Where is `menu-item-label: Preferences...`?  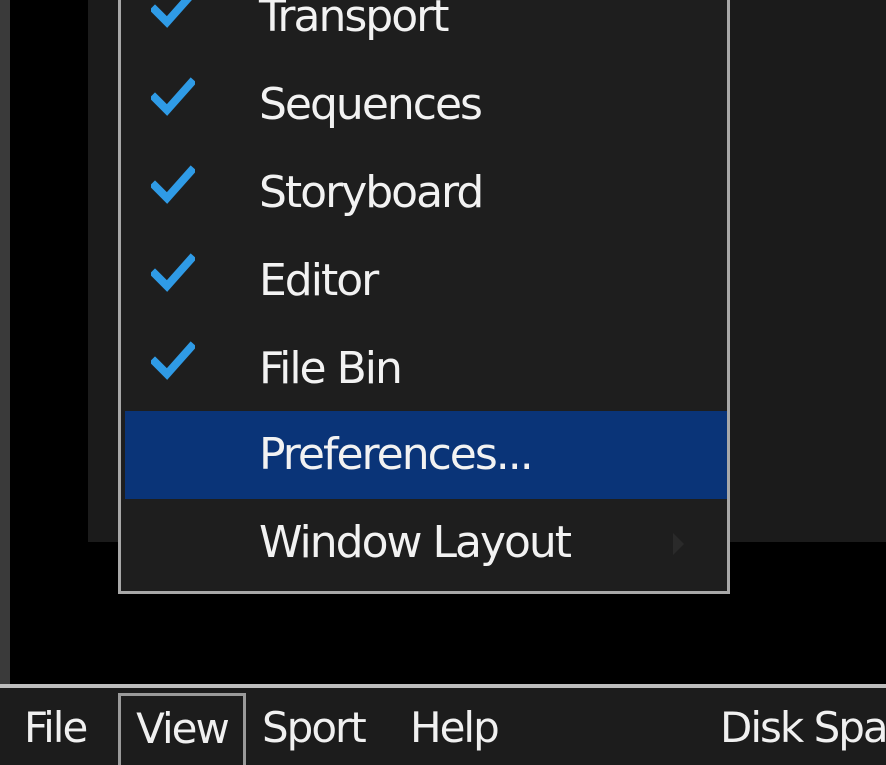
menu-item-label: Preferences... is located at coordinates (396, 454).